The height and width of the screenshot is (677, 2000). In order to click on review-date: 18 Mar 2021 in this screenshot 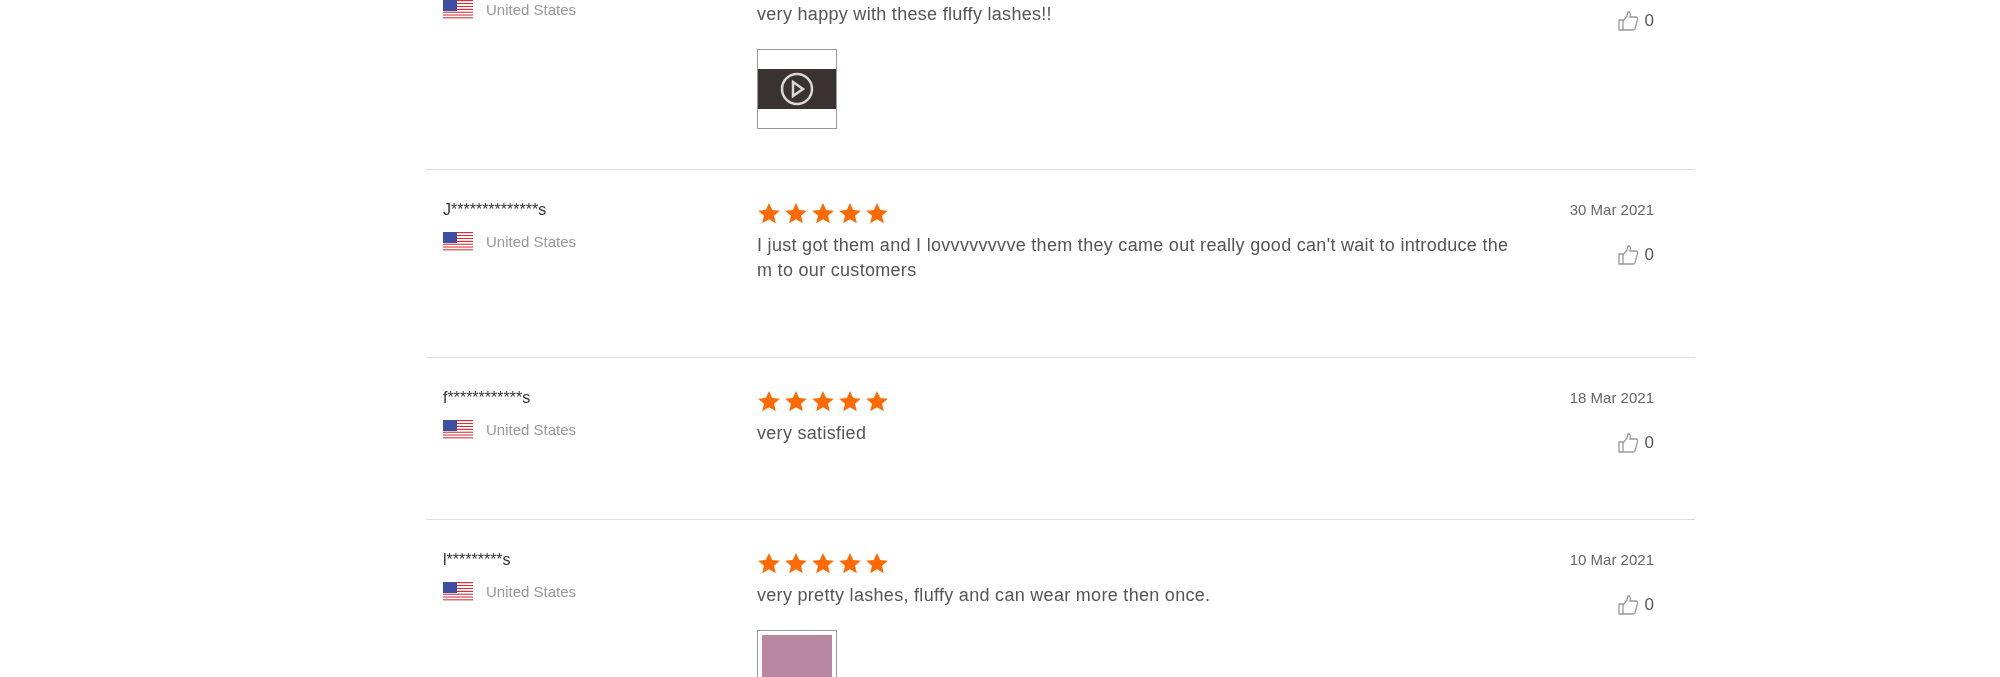, I will do `click(1611, 398)`.